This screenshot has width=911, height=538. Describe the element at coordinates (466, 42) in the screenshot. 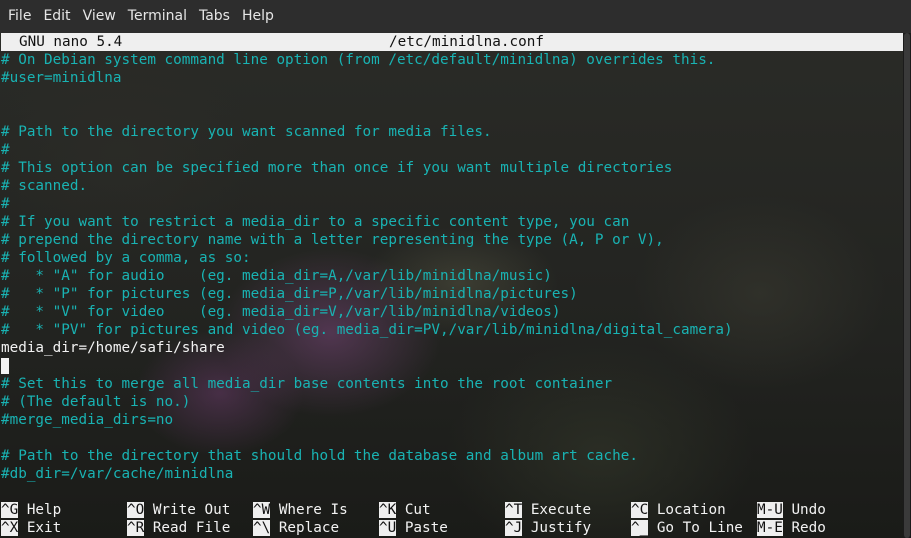

I see `file-name: /etc/minidlna.conf` at that location.